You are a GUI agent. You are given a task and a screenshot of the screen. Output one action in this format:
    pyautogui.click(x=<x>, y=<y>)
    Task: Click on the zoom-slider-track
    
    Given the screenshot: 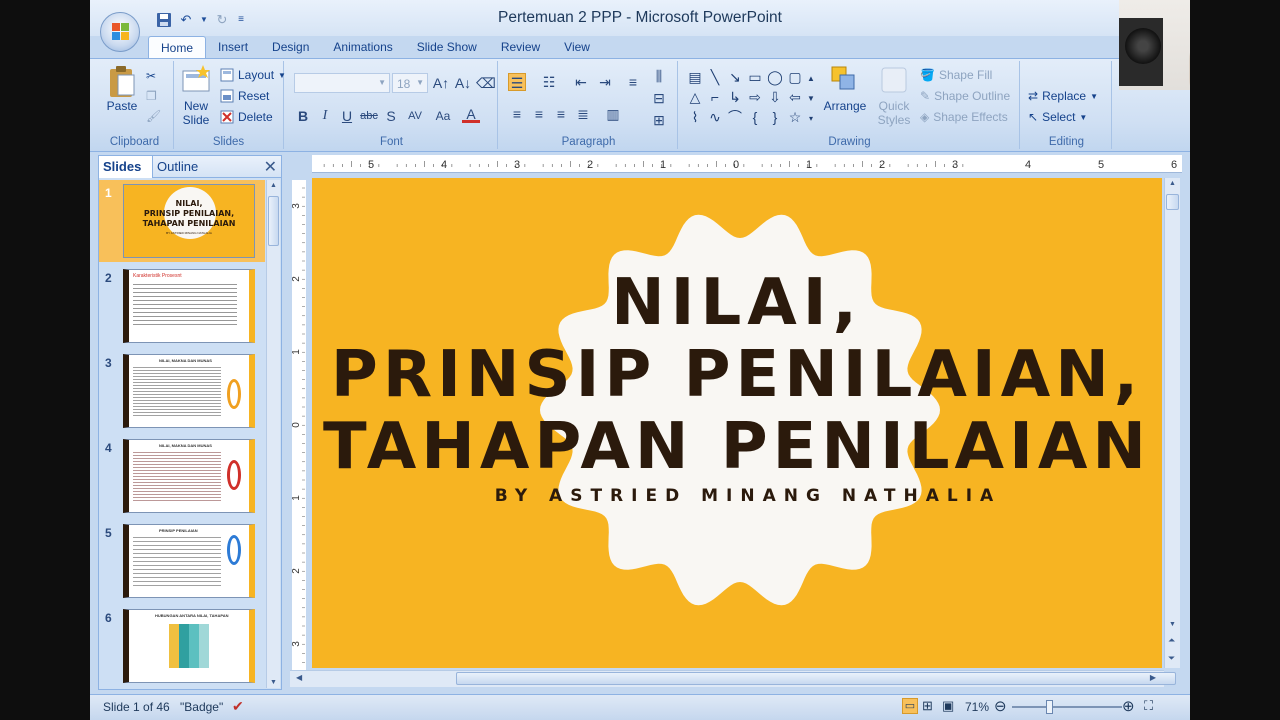 What is the action you would take?
    pyautogui.click(x=1067, y=707)
    